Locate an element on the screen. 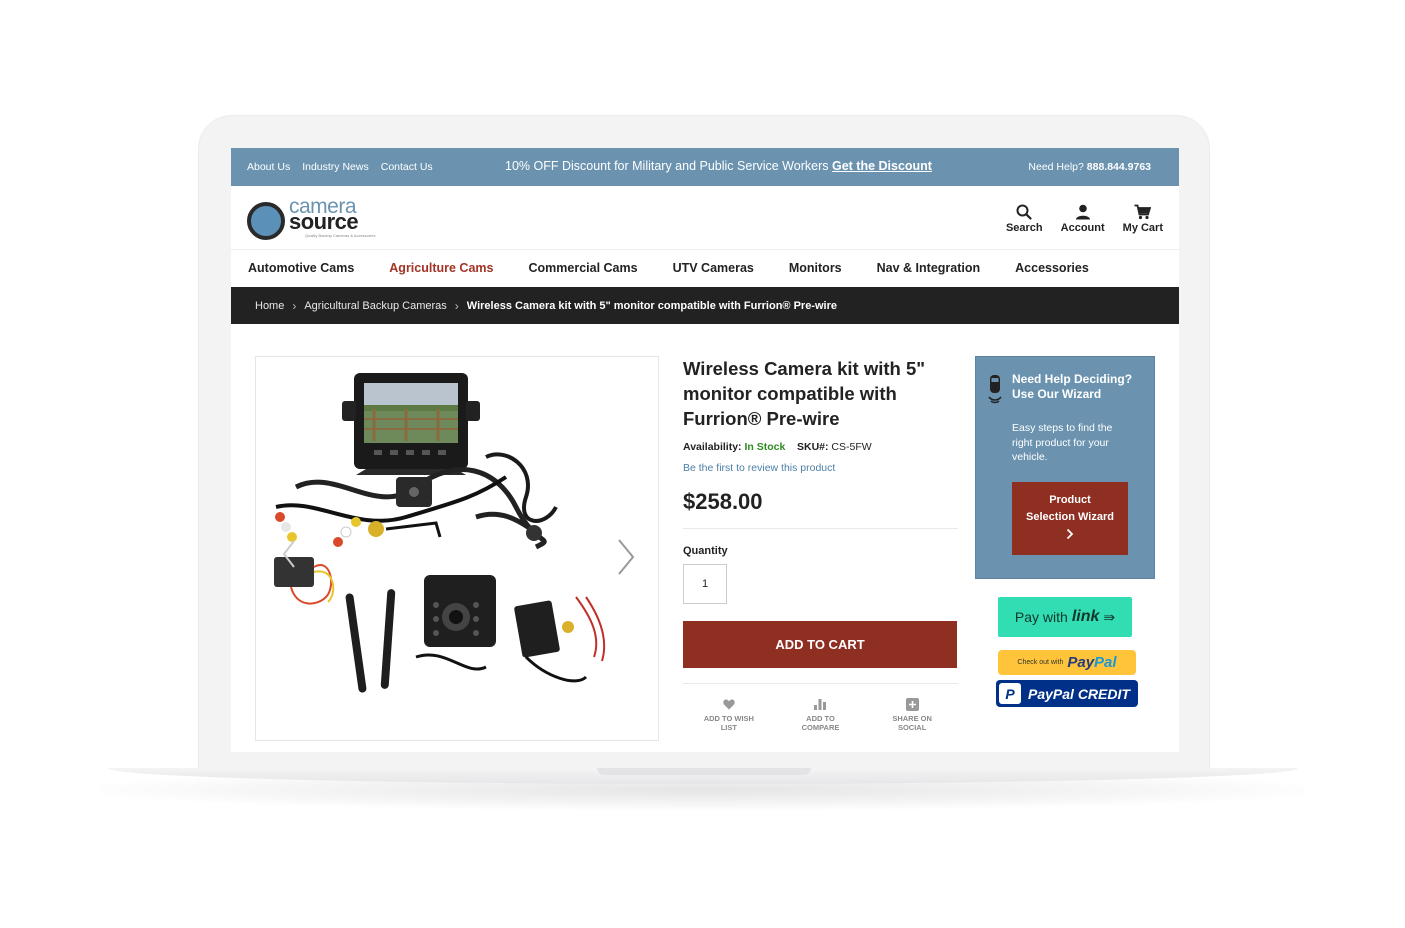  industry-news-link: Industry News is located at coordinates (335, 167).